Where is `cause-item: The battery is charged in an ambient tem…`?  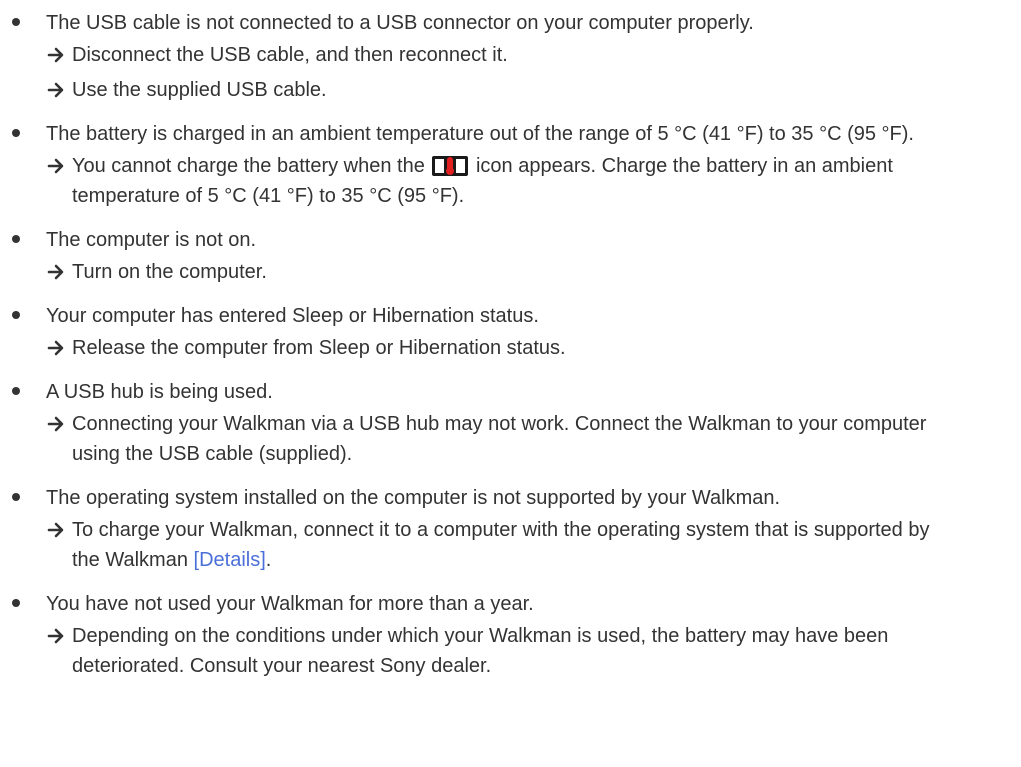 cause-item: The battery is charged in an ambient tem… is located at coordinates (510, 165).